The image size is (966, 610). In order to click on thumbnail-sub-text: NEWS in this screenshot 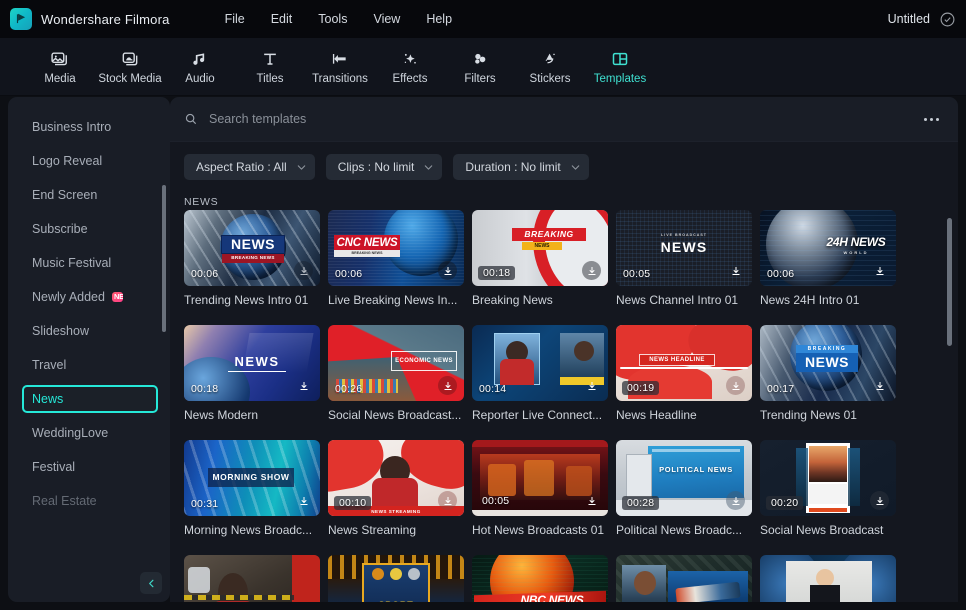, I will do `click(542, 246)`.